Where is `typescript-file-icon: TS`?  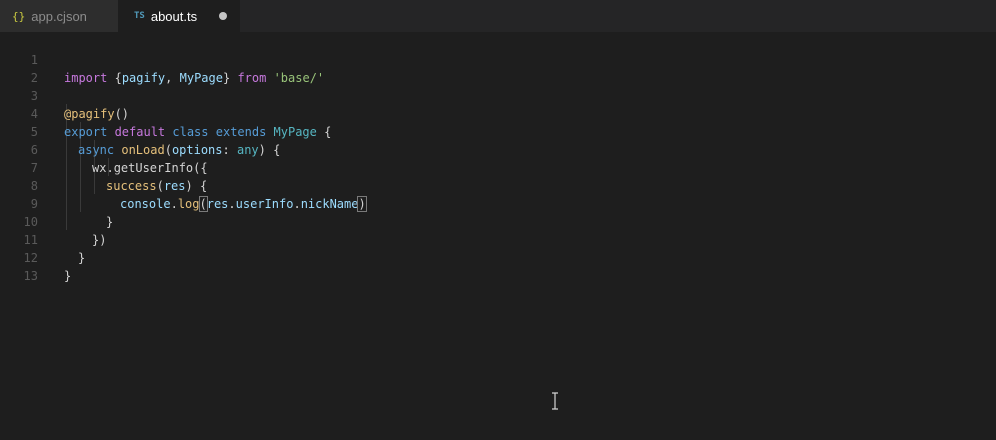
typescript-file-icon: TS is located at coordinates (139, 16).